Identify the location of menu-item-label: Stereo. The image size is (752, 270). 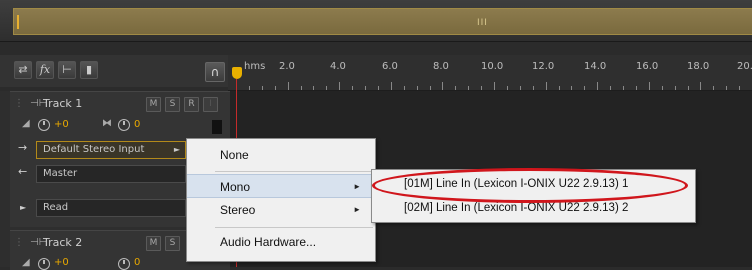
(238, 210).